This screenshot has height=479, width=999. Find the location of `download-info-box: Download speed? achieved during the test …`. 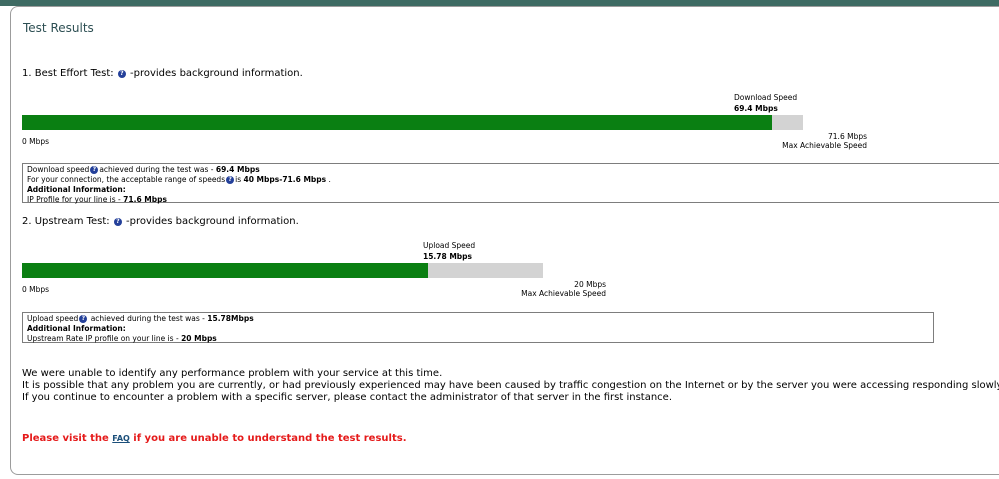

download-info-box: Download speed? achieved during the test … is located at coordinates (510, 183).